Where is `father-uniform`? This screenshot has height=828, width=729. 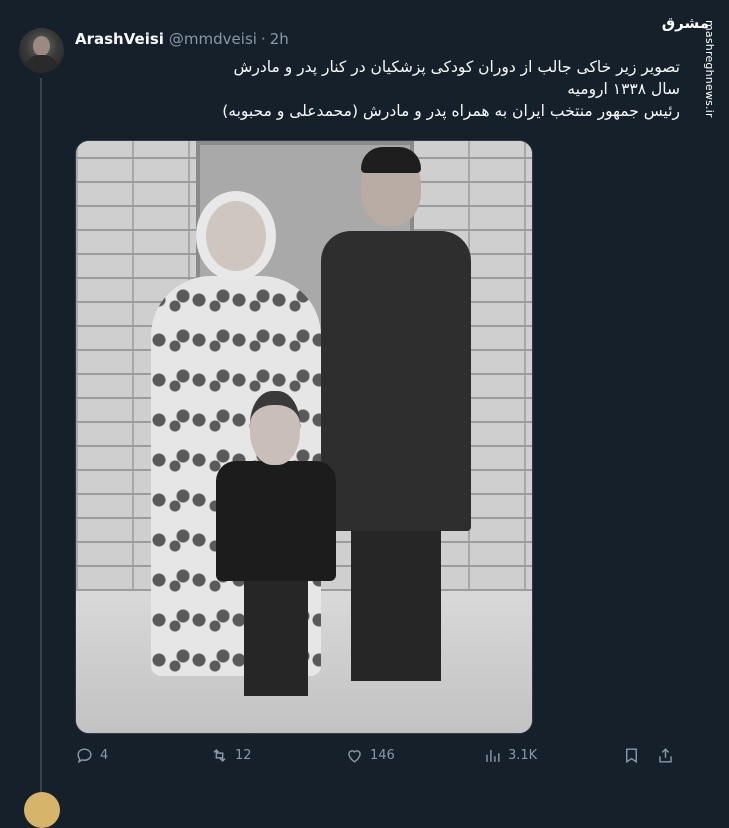 father-uniform is located at coordinates (396, 381).